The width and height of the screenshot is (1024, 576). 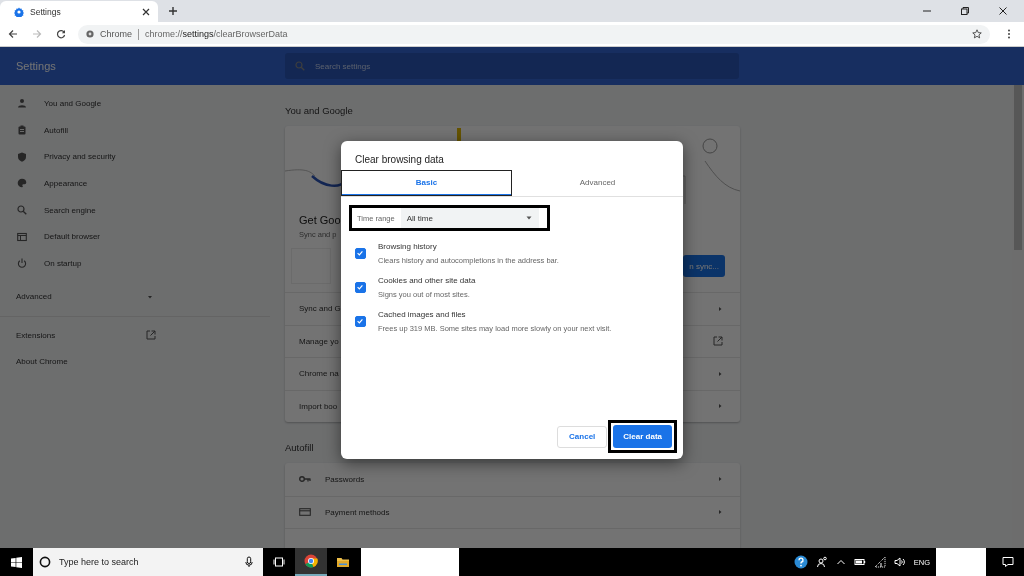 I want to click on key-icon, so click(x=305, y=479).